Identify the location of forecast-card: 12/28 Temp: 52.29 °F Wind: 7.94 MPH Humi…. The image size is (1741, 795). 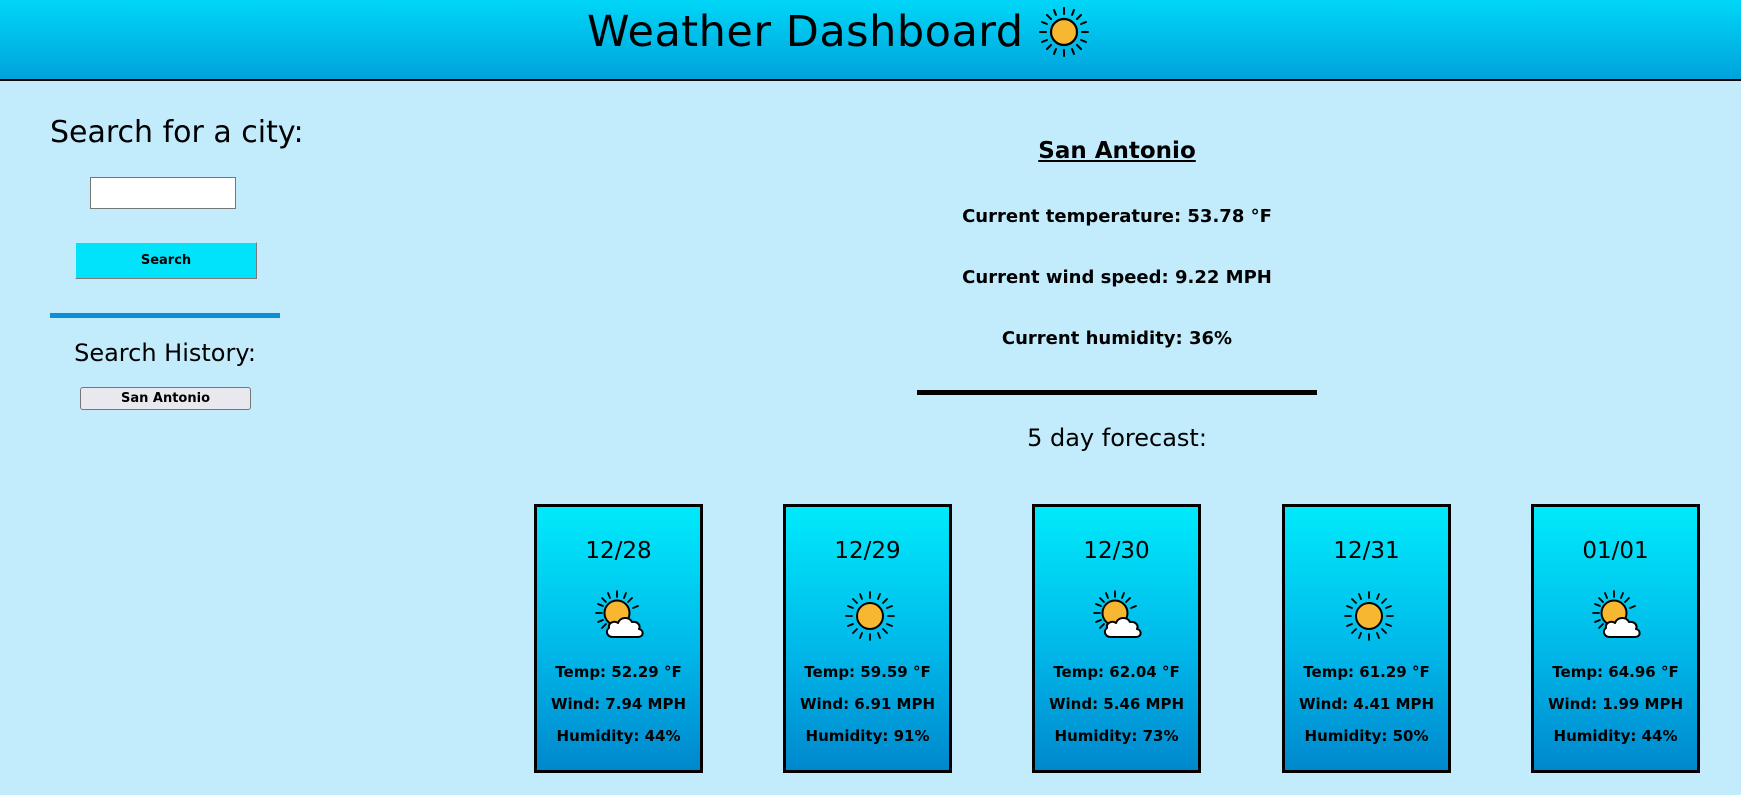
(618, 638).